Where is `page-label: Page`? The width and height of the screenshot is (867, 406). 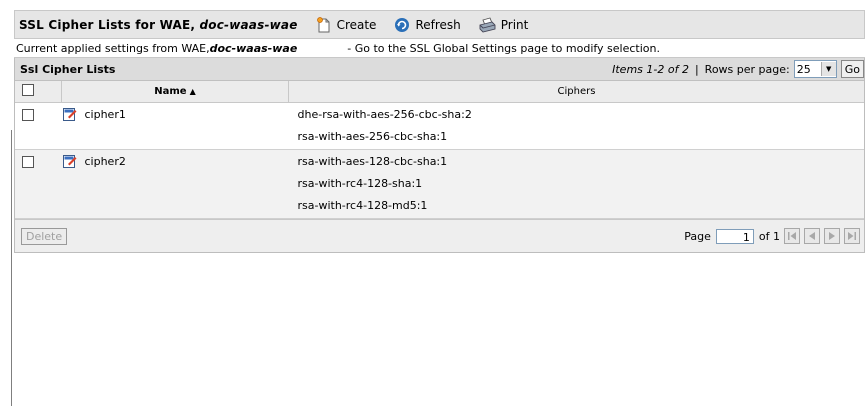 page-label: Page is located at coordinates (697, 236).